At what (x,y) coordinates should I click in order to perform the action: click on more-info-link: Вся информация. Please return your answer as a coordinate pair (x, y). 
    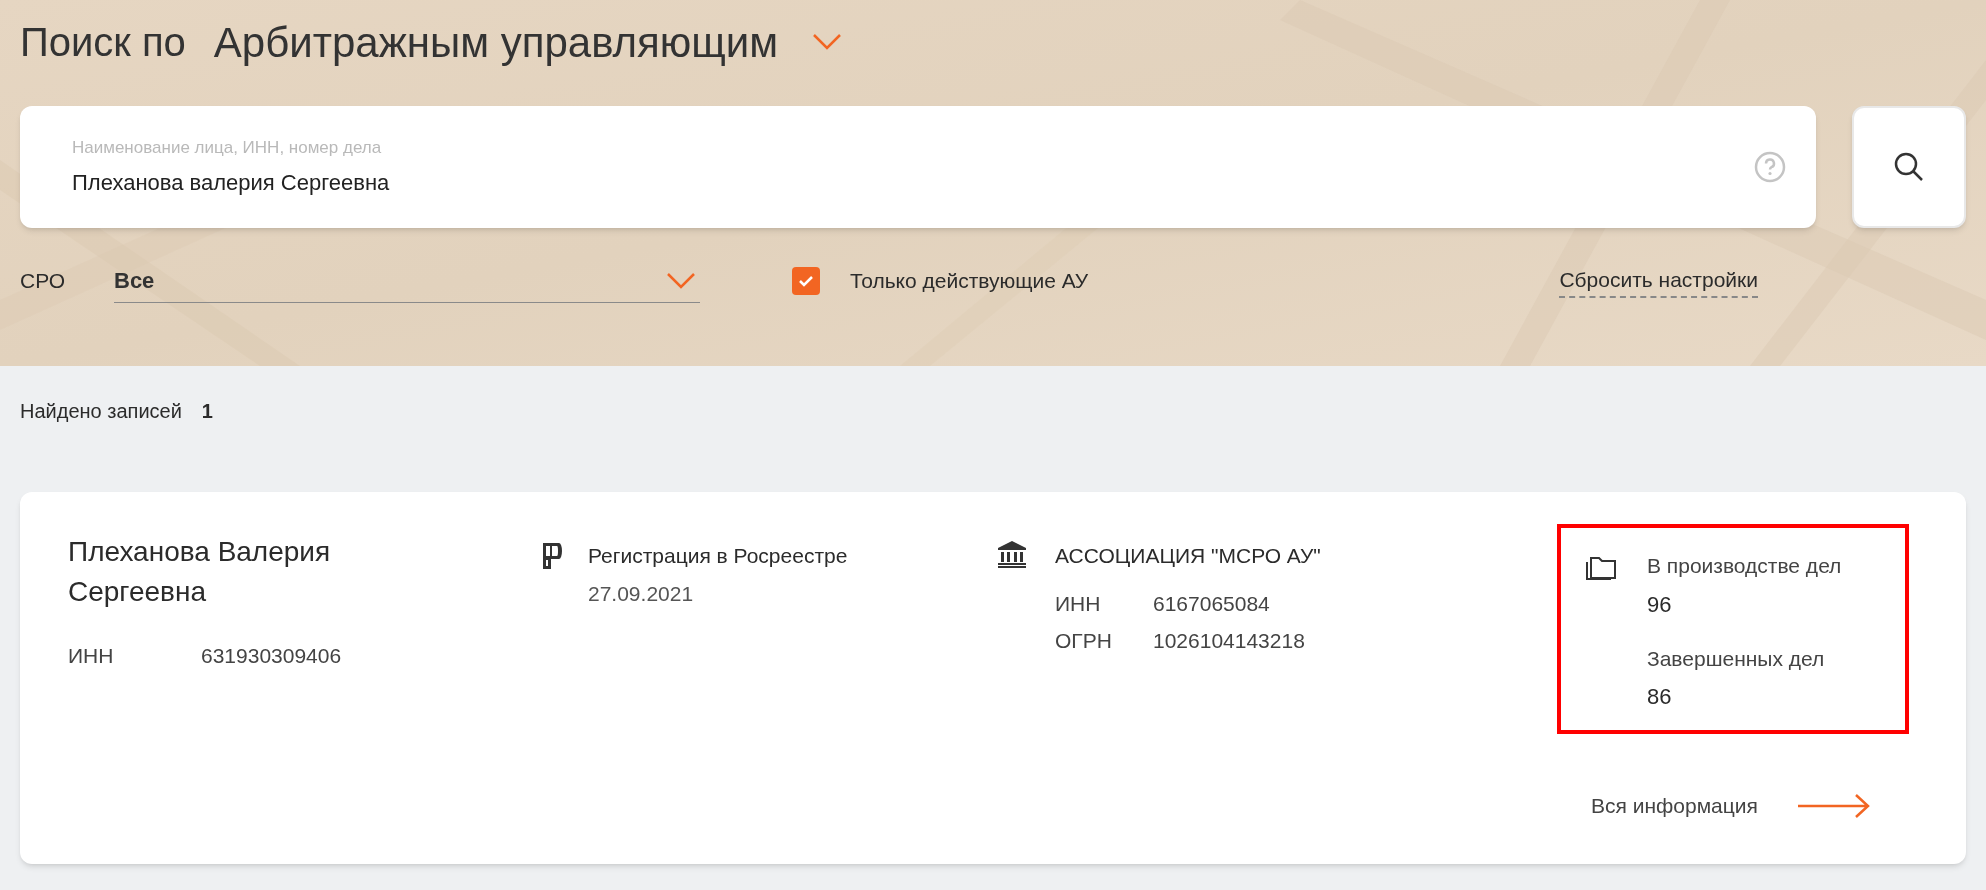
    Looking at the image, I should click on (1730, 806).